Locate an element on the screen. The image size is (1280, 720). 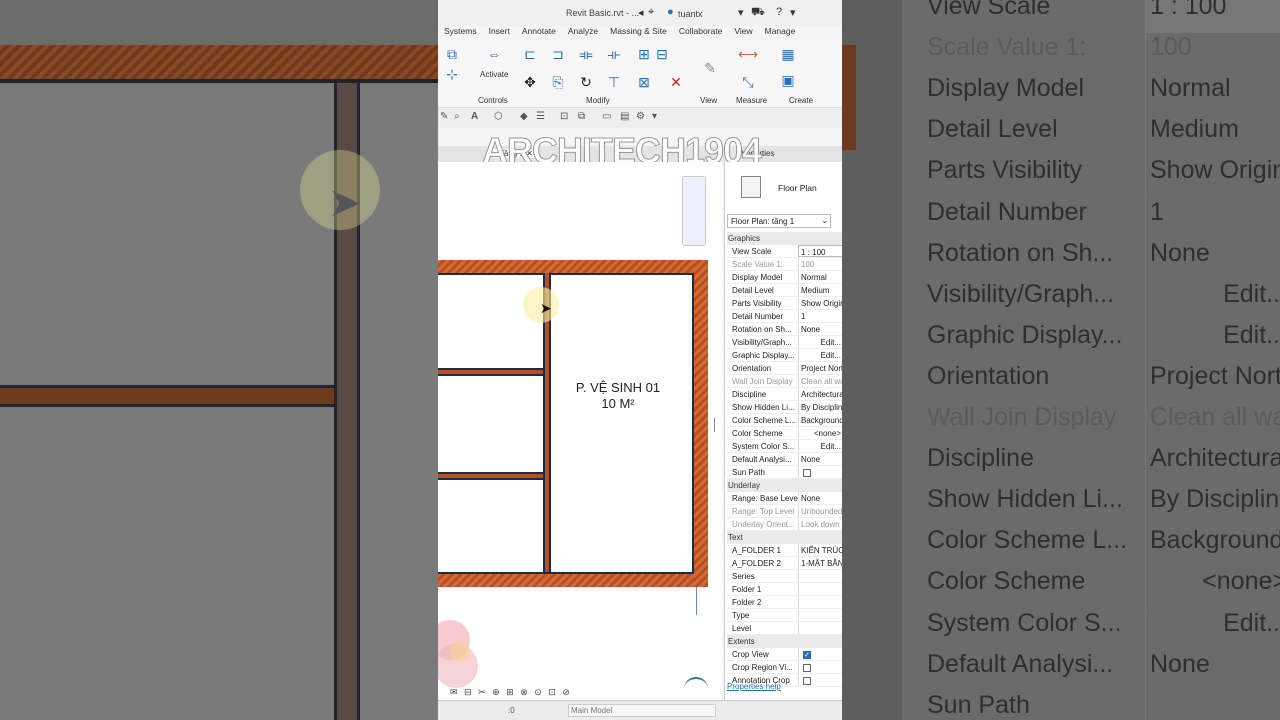
view-tool-icon: ✎ is located at coordinates (710, 68).